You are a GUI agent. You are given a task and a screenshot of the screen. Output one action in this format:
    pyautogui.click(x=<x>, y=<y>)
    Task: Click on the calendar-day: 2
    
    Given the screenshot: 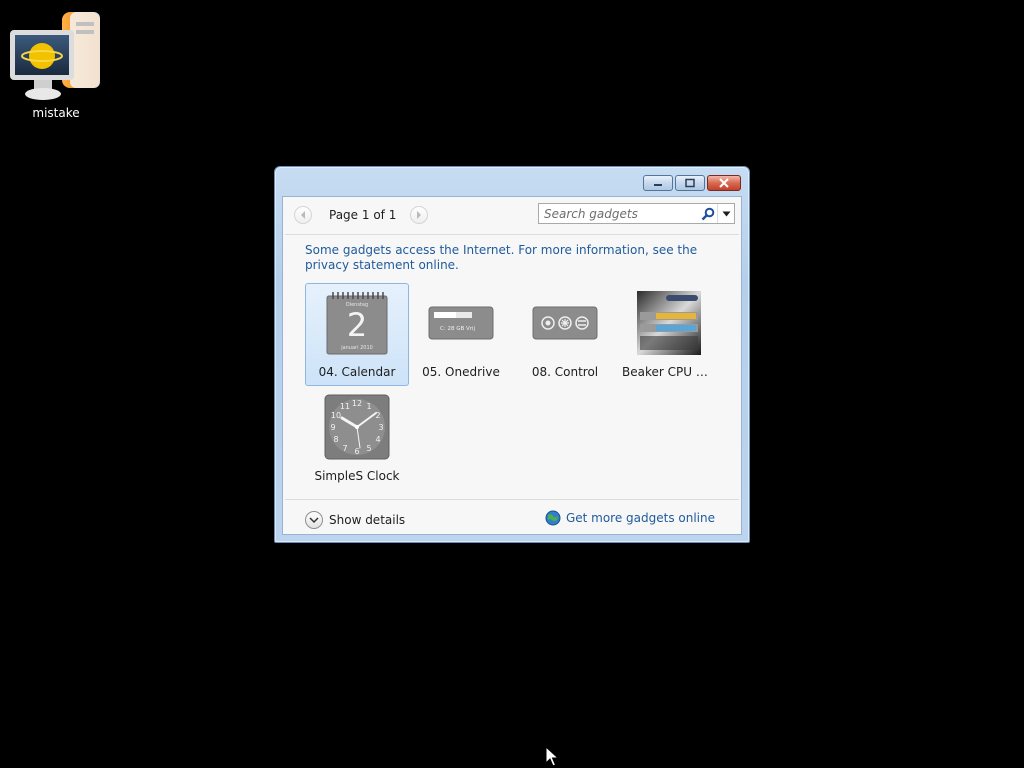 What is the action you would take?
    pyautogui.click(x=357, y=325)
    